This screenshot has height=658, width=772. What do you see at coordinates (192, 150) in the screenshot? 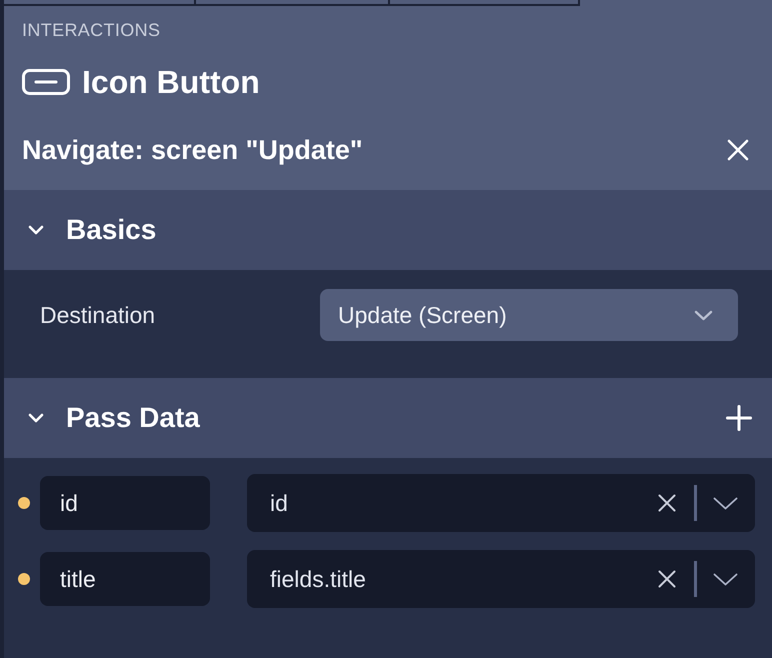
I see `action-title: Navigate: screen "Update"` at bounding box center [192, 150].